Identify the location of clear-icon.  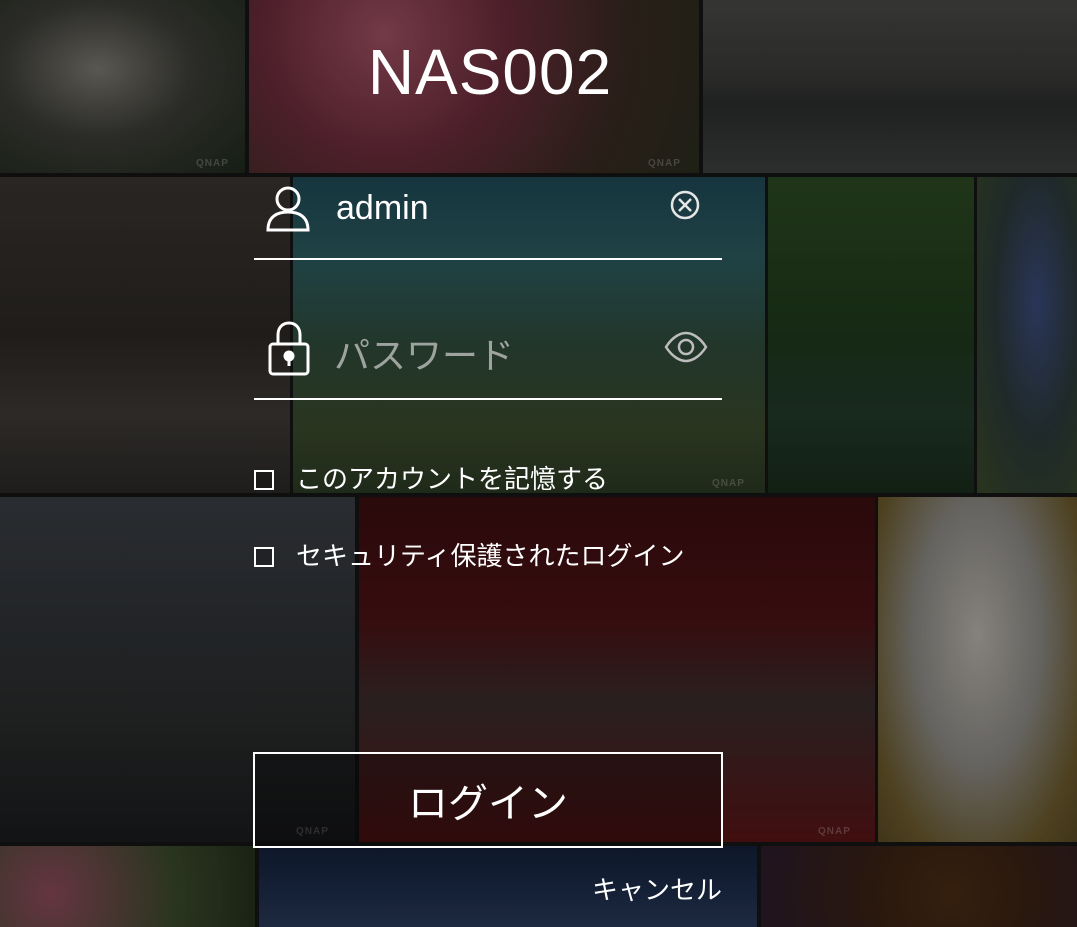
(688, 208).